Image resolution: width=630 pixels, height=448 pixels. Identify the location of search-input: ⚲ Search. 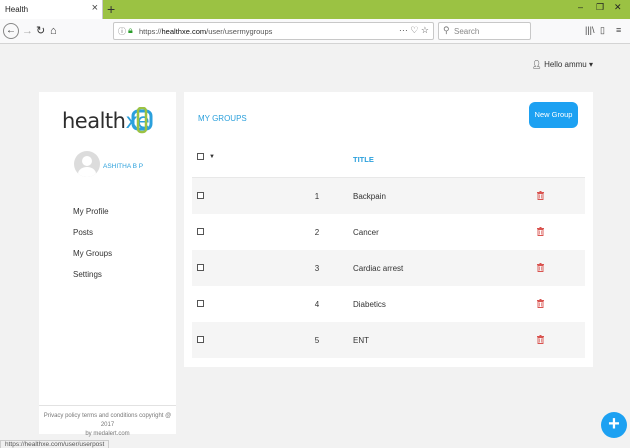
(484, 31).